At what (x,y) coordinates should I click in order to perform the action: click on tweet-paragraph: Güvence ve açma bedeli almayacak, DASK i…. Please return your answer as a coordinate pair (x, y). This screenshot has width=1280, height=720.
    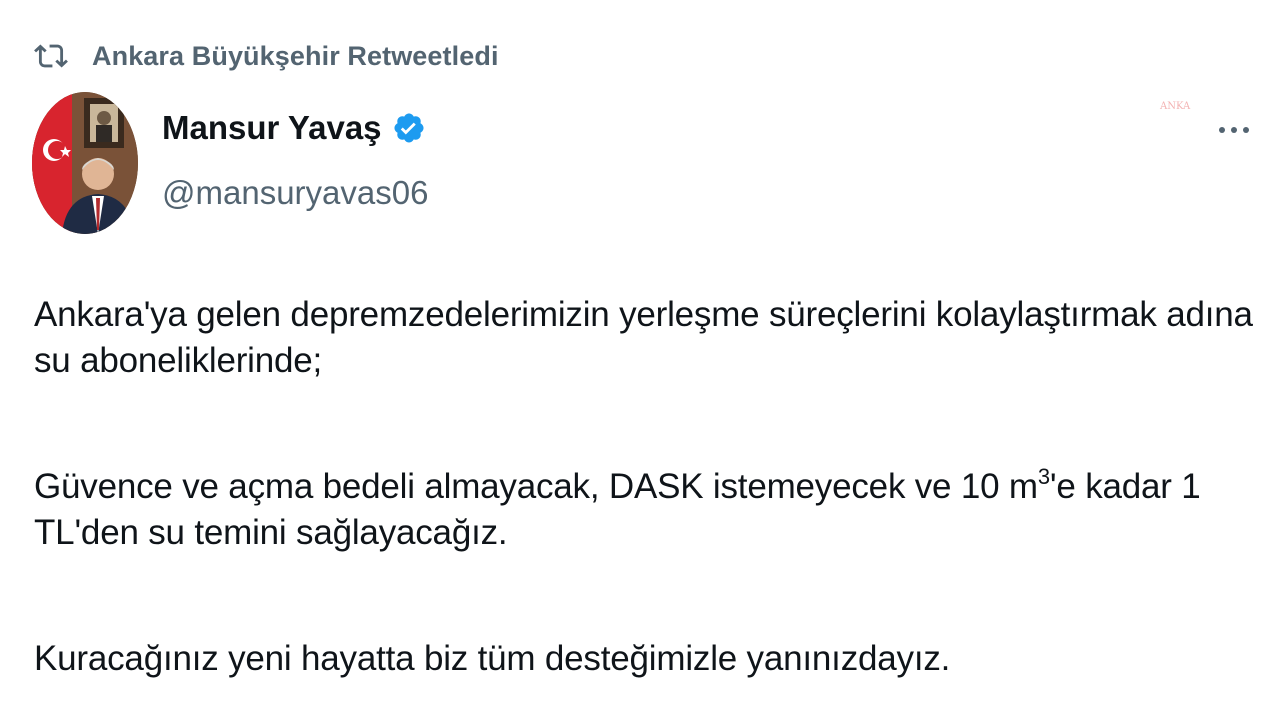
    Looking at the image, I should click on (654, 510).